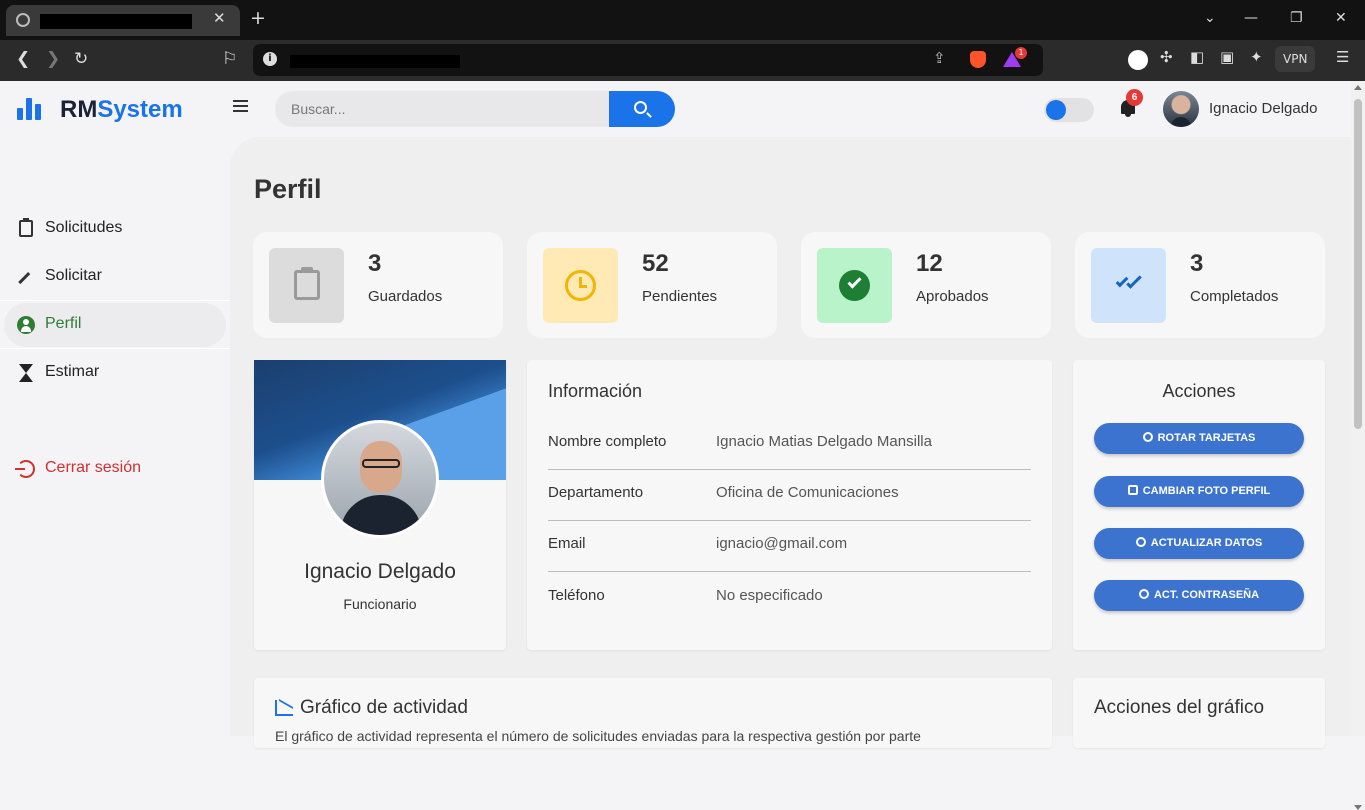 This screenshot has width=1365, height=810. What do you see at coordinates (567, 543) in the screenshot?
I see `info-key: Email` at bounding box center [567, 543].